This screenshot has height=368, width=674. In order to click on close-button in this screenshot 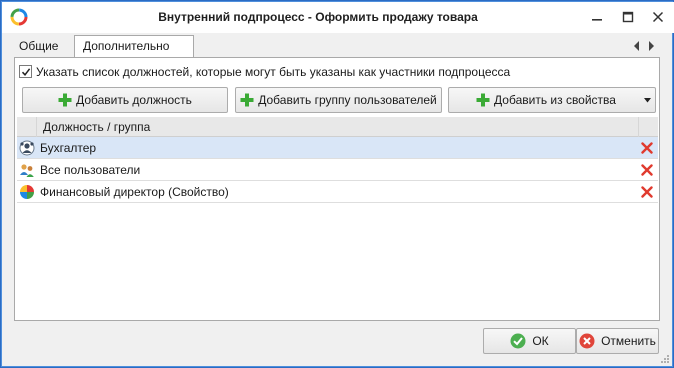, I will do `click(658, 17)`.